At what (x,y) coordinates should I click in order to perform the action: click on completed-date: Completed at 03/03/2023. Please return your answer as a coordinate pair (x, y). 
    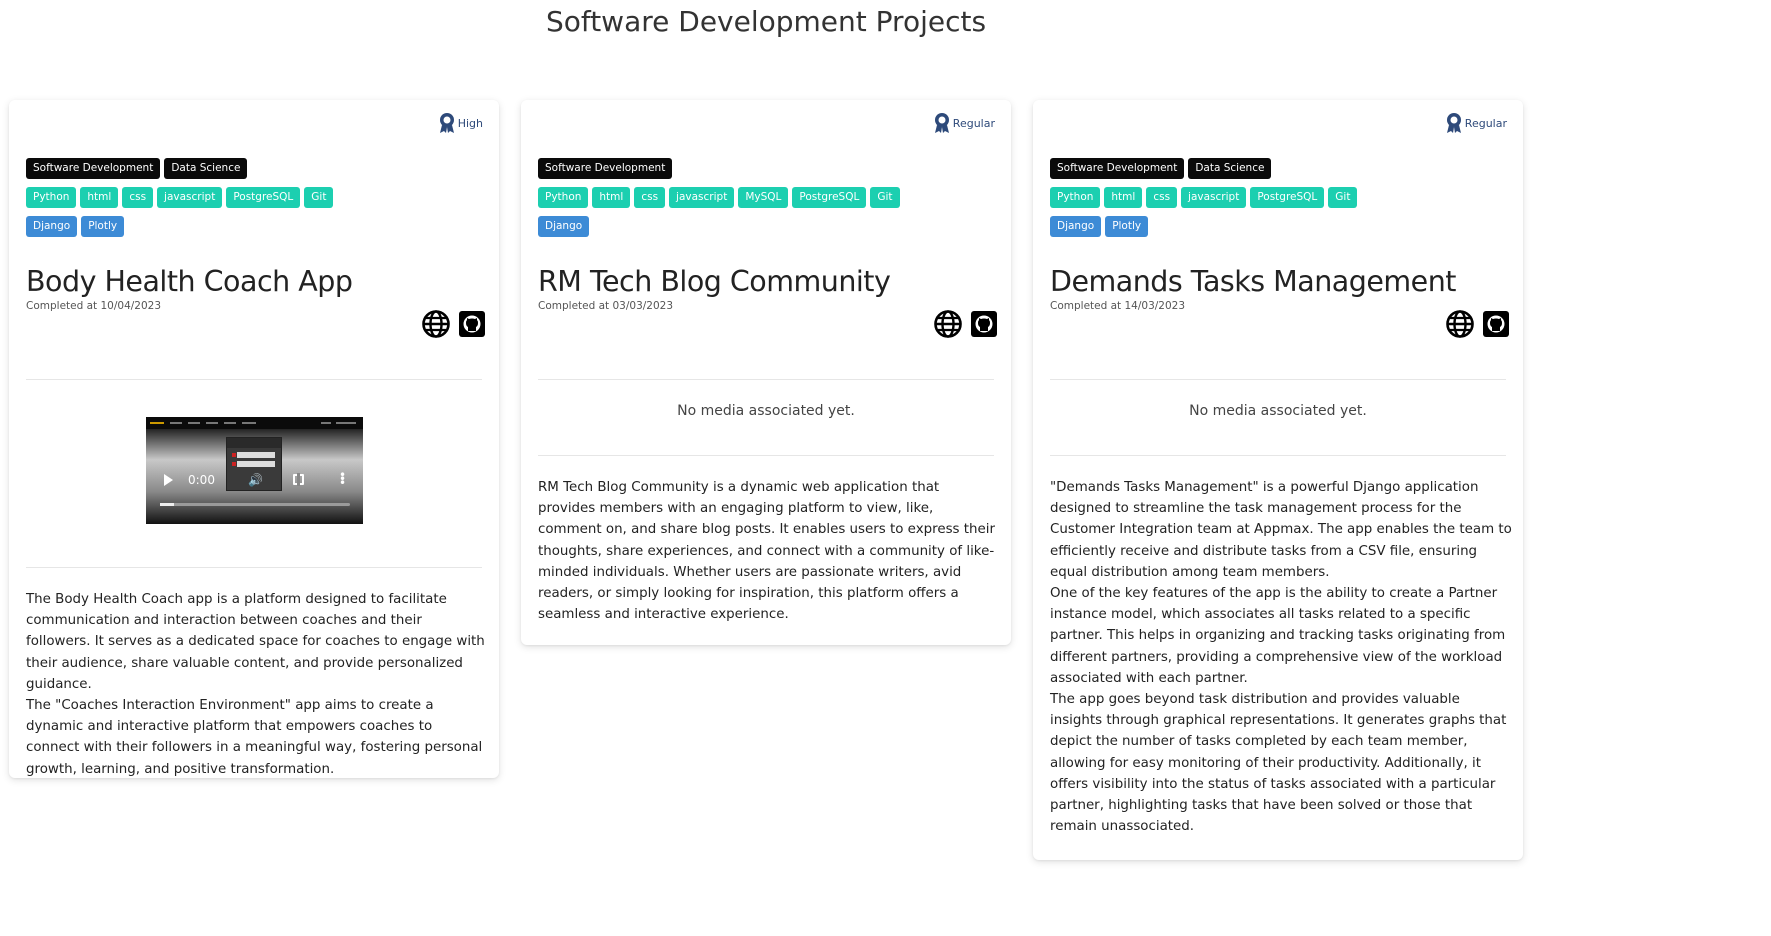
    Looking at the image, I should click on (606, 306).